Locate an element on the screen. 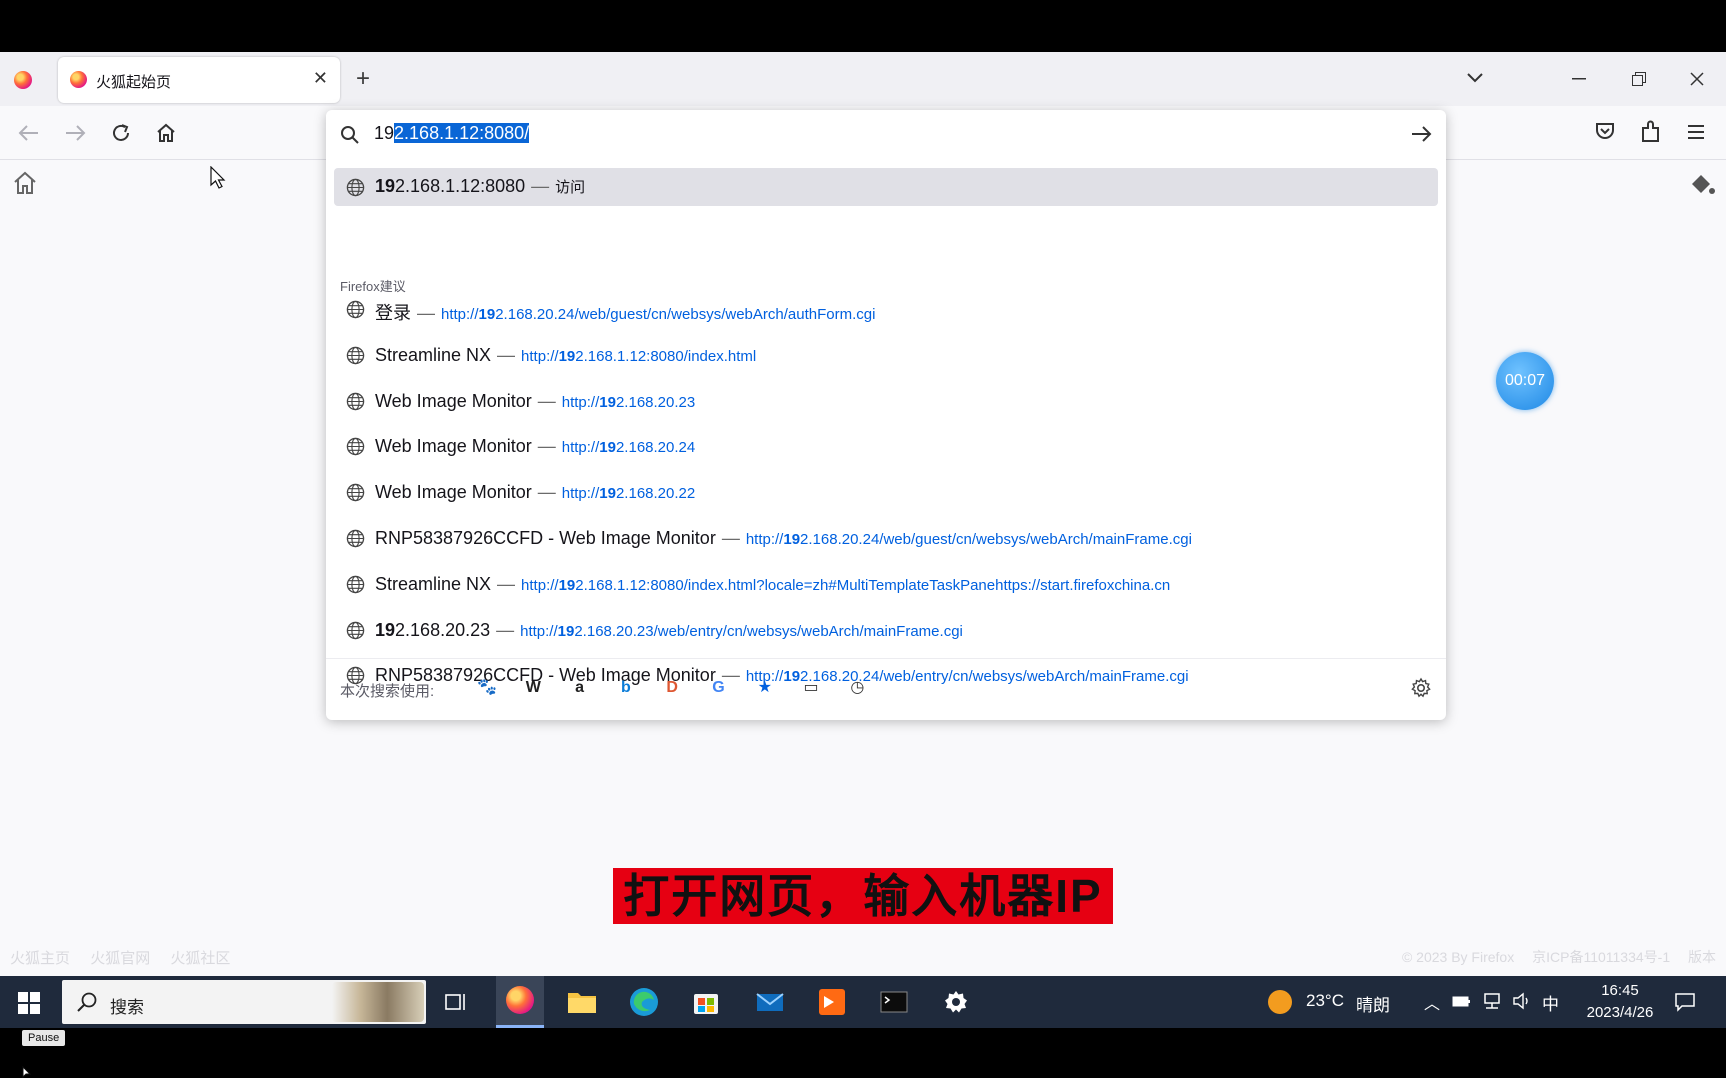 The width and height of the screenshot is (1726, 1078). google-icon: G is located at coordinates (719, 688).